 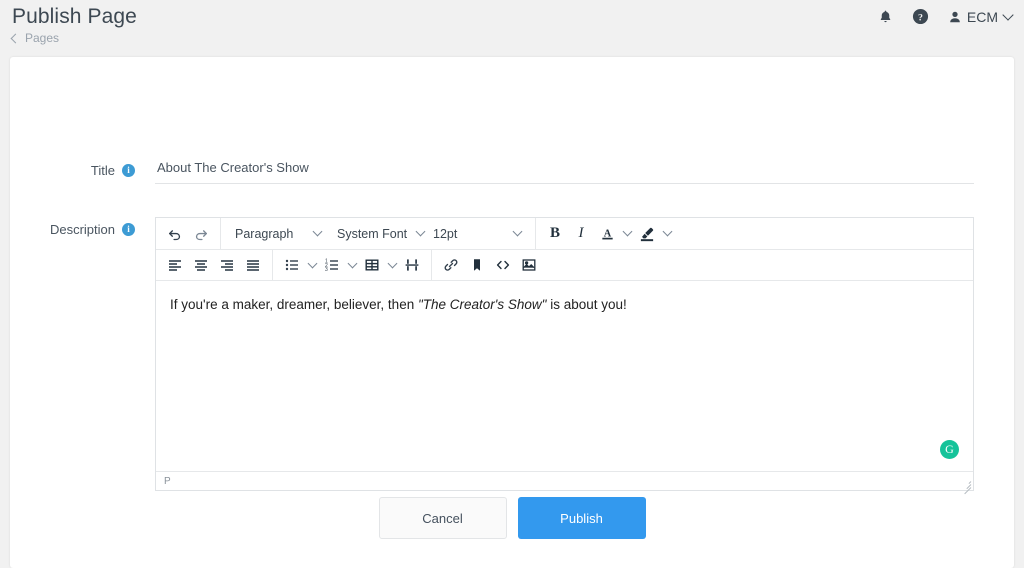 I want to click on description-label-wrap: Description i, so click(x=72, y=354).